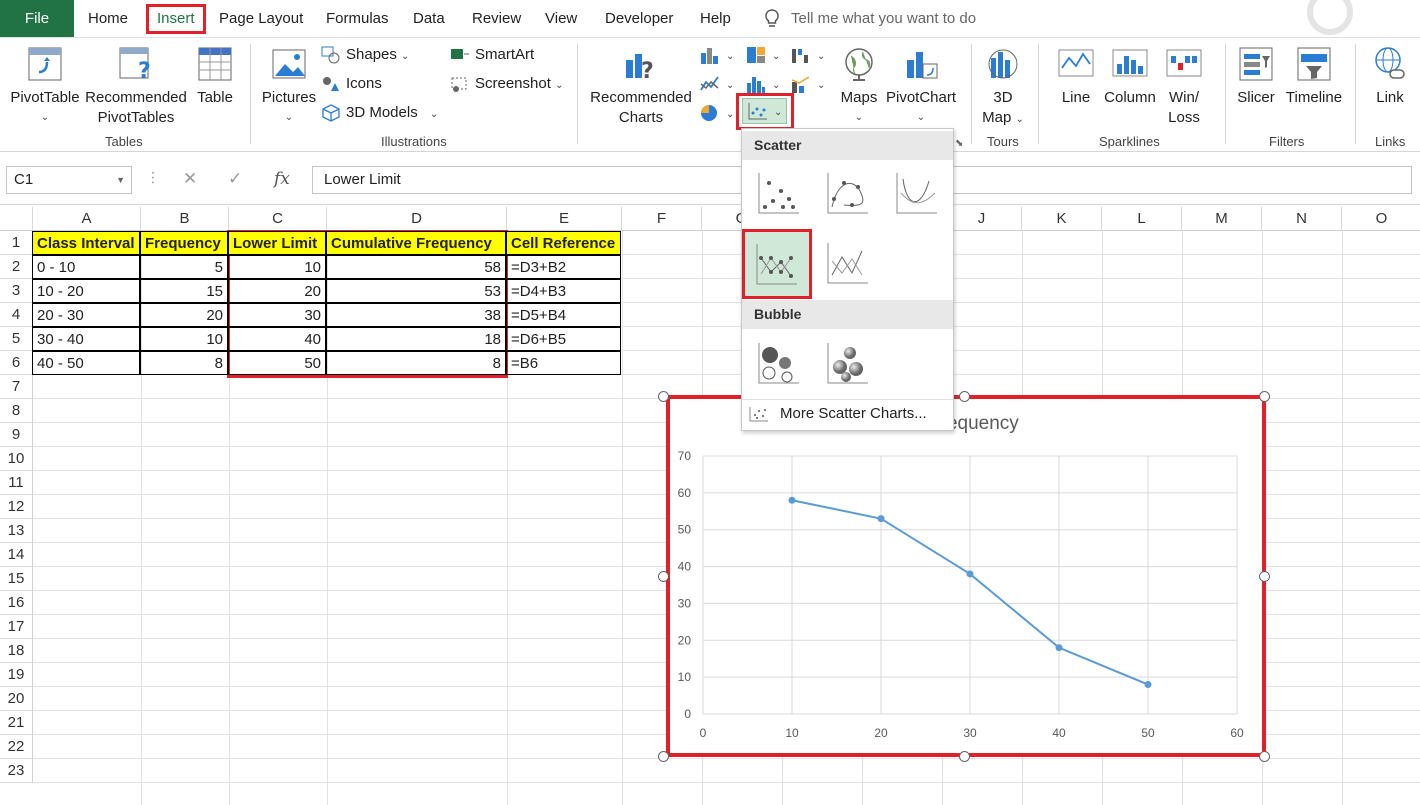  What do you see at coordinates (16, 387) in the screenshot?
I see `row-header-7: 7` at bounding box center [16, 387].